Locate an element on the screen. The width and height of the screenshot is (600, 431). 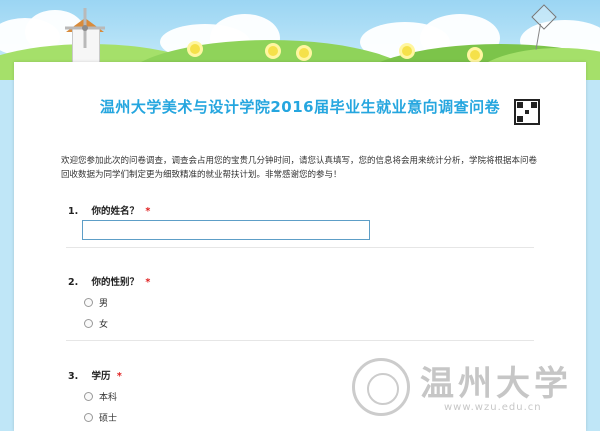
question-1: 1. 你的姓名？ * is located at coordinates (109, 210).